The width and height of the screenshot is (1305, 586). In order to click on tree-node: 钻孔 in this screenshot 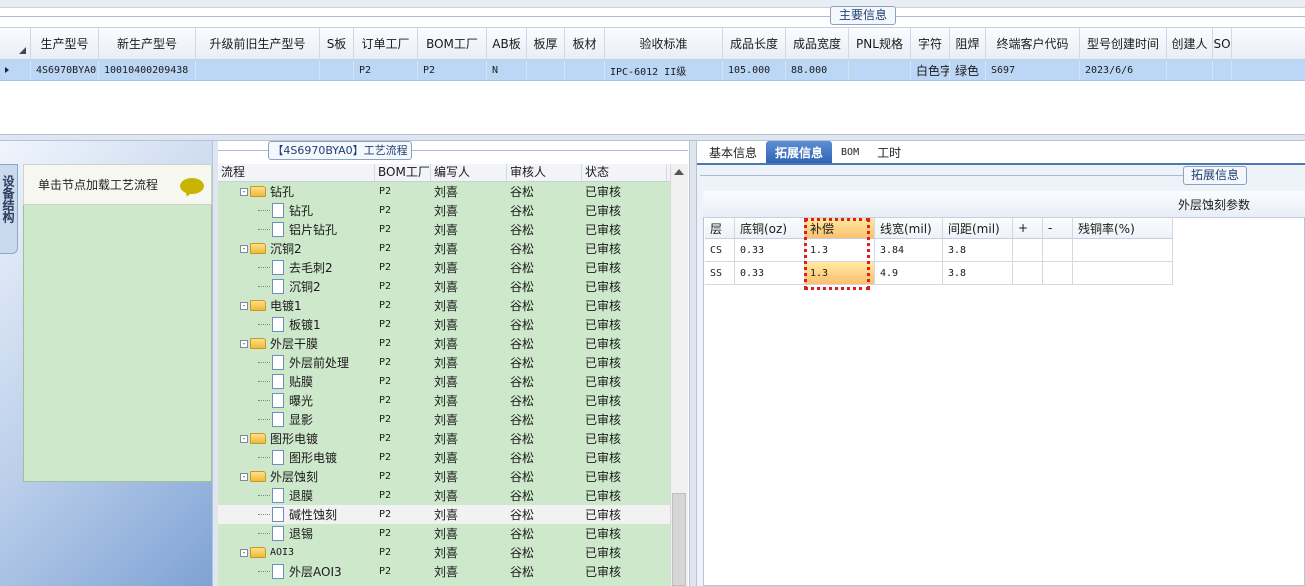, I will do `click(296, 210)`.